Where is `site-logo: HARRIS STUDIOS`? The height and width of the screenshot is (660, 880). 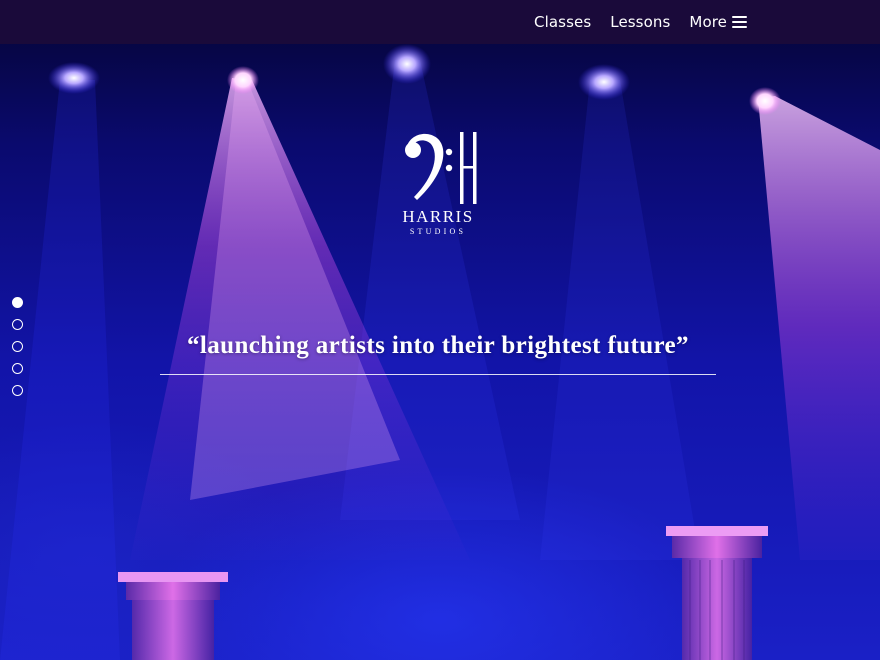 site-logo: HARRIS STUDIOS is located at coordinates (438, 186).